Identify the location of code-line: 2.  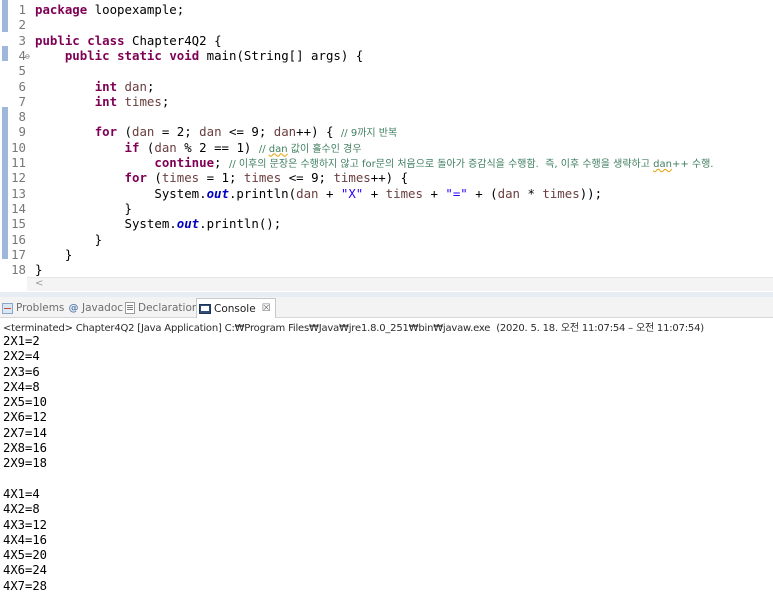
(386, 24).